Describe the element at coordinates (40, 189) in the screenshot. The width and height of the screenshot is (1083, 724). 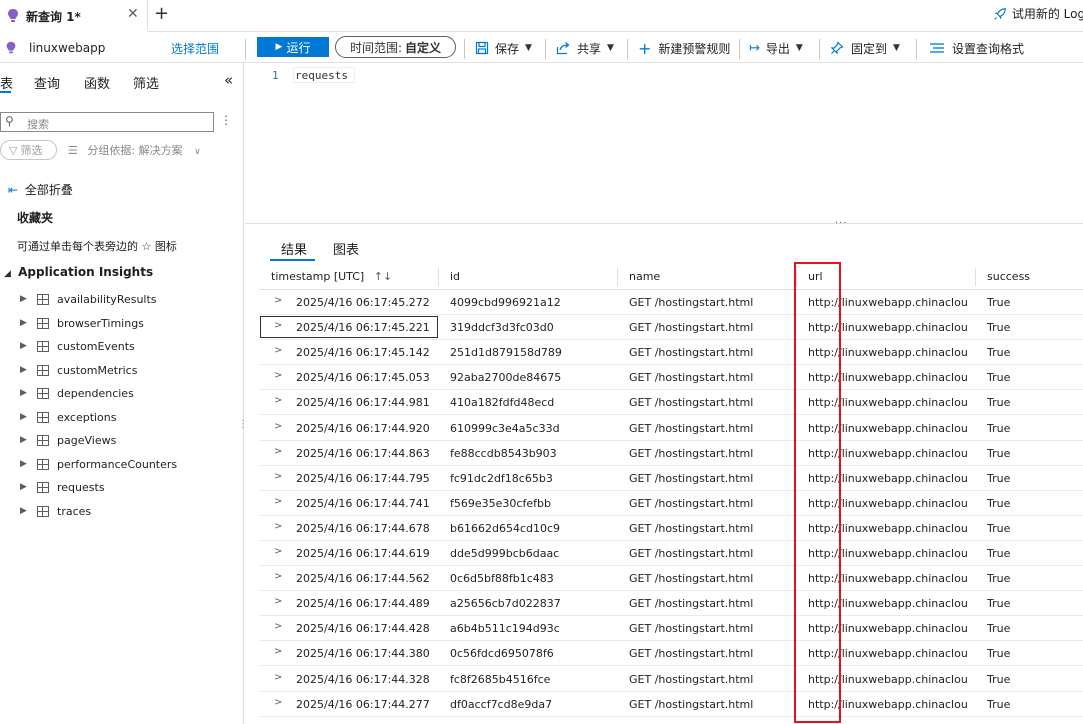
I see `collapse-all-button: ⇤ 全部折叠` at that location.